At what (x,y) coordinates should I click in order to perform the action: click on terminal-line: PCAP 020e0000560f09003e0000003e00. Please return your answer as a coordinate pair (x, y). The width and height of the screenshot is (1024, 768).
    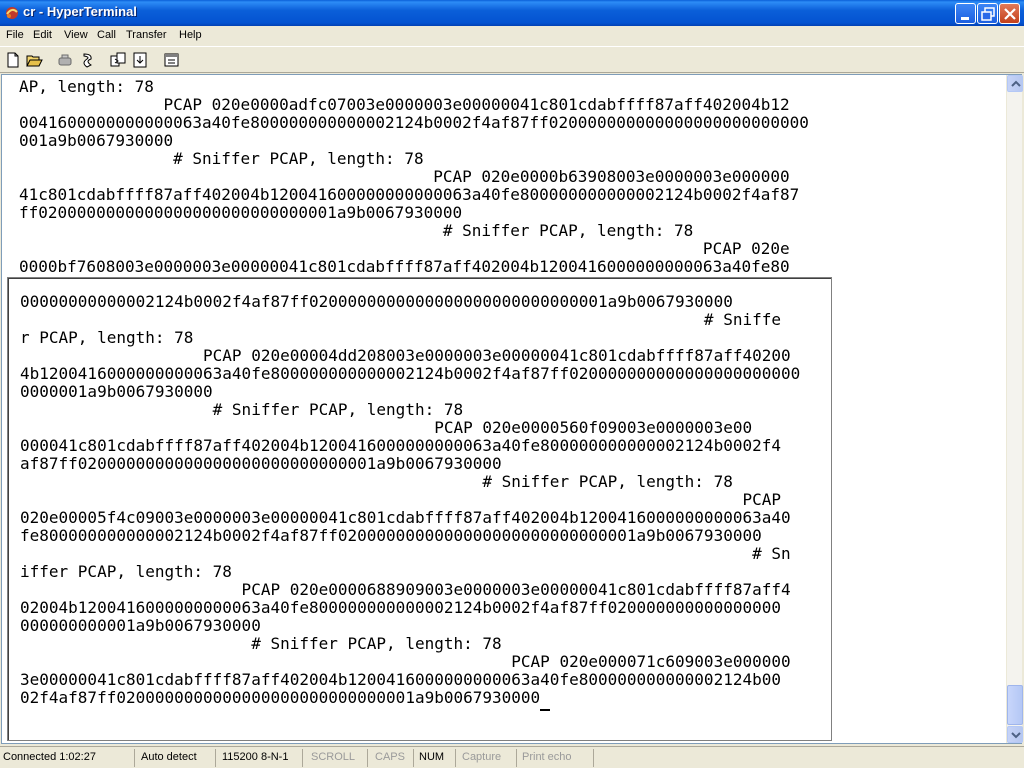
    Looking at the image, I should click on (386, 427).